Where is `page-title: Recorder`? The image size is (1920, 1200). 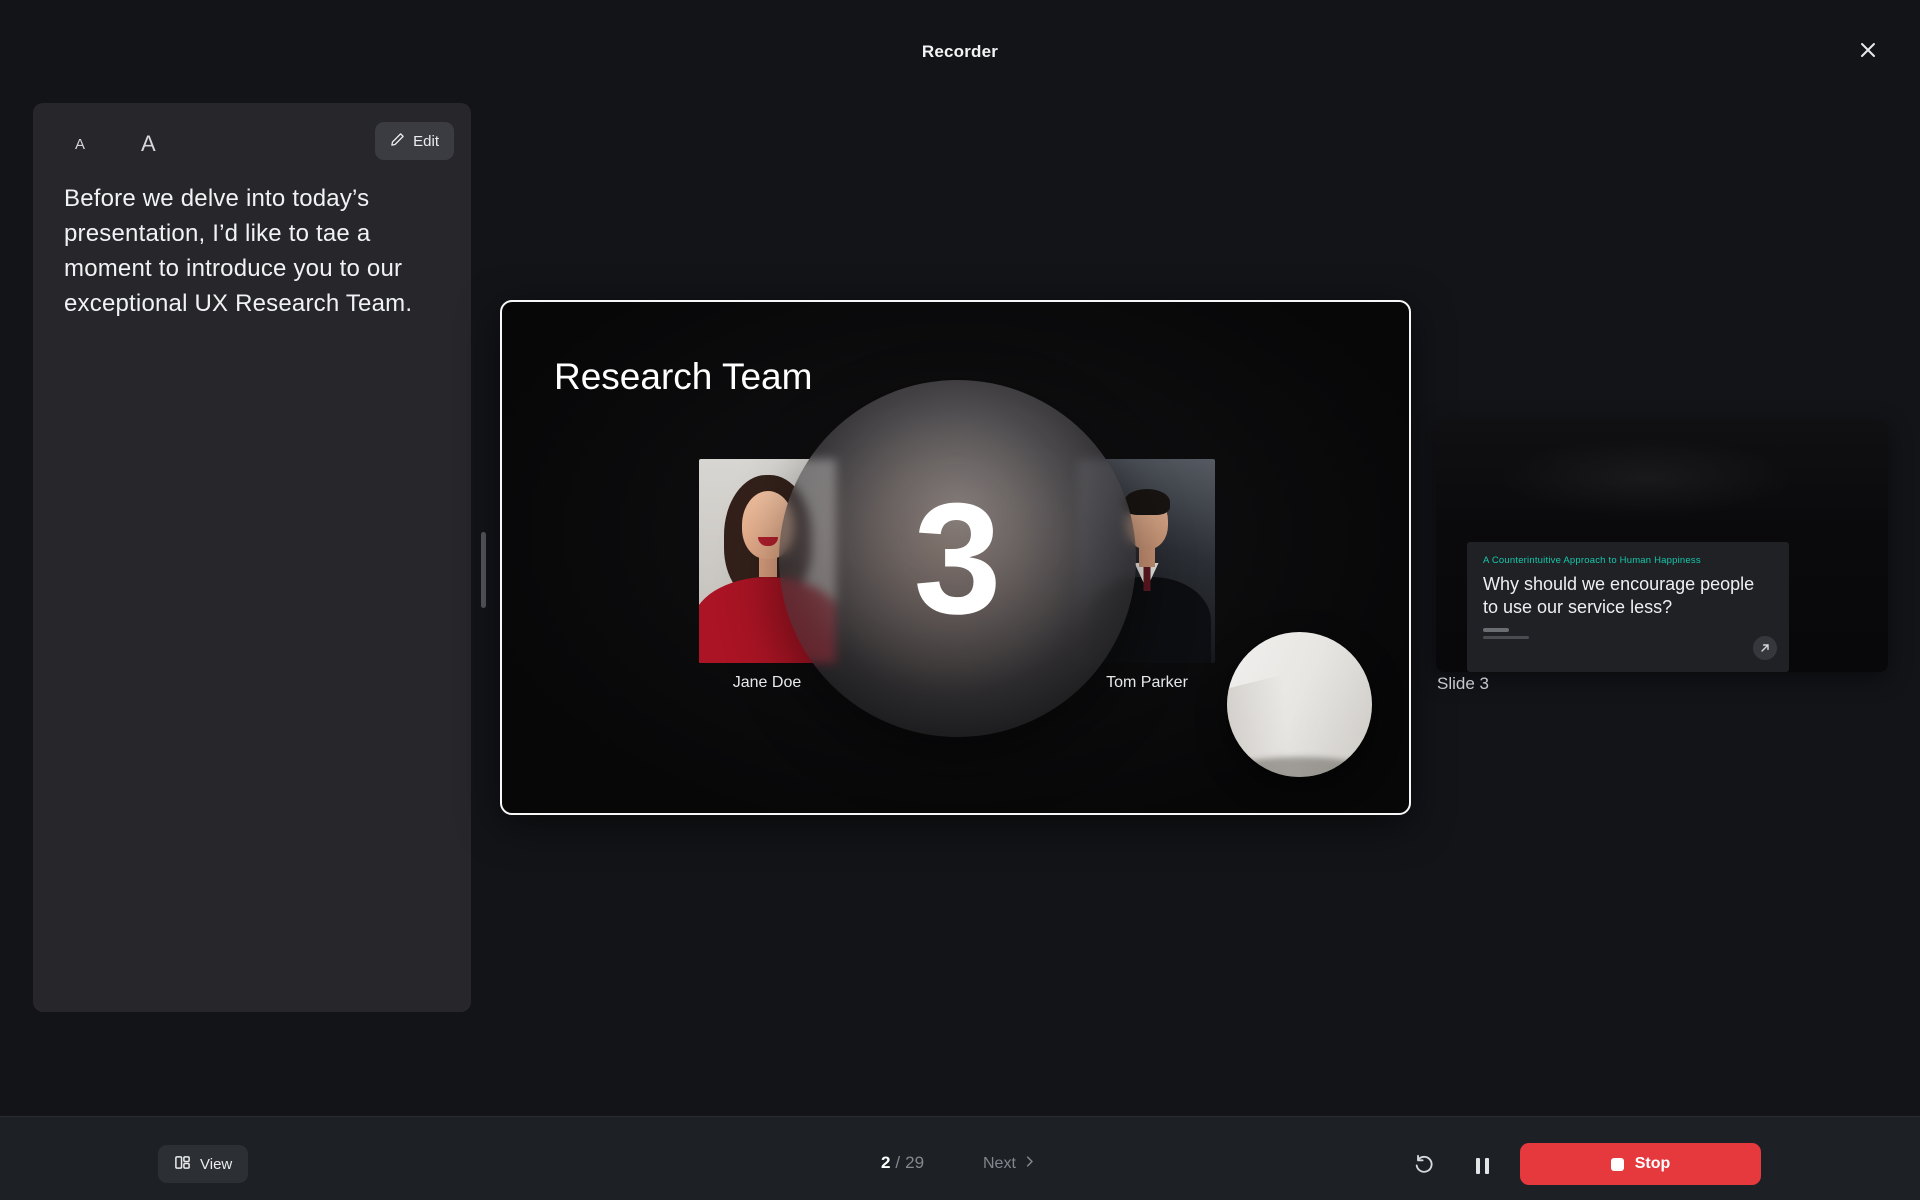 page-title: Recorder is located at coordinates (960, 51).